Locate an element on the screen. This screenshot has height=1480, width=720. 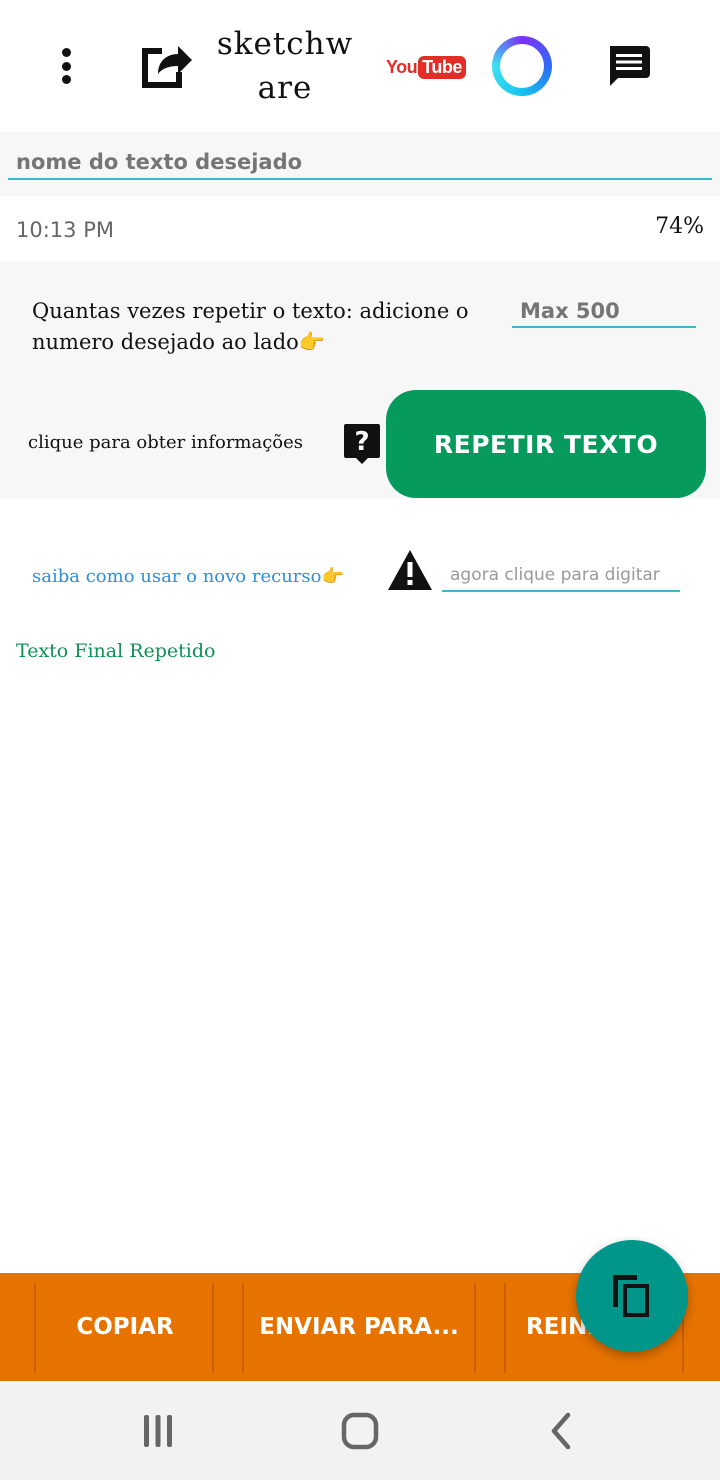
text-name-area is located at coordinates (360, 164).